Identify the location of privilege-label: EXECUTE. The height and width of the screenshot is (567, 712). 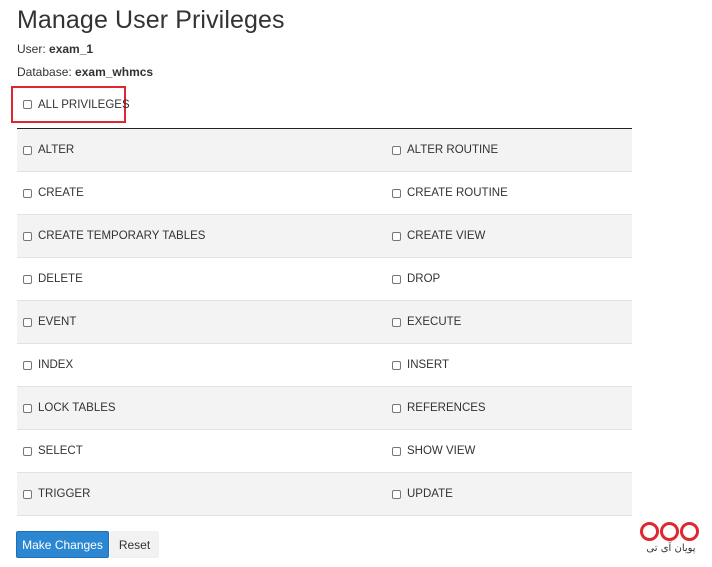
(434, 322).